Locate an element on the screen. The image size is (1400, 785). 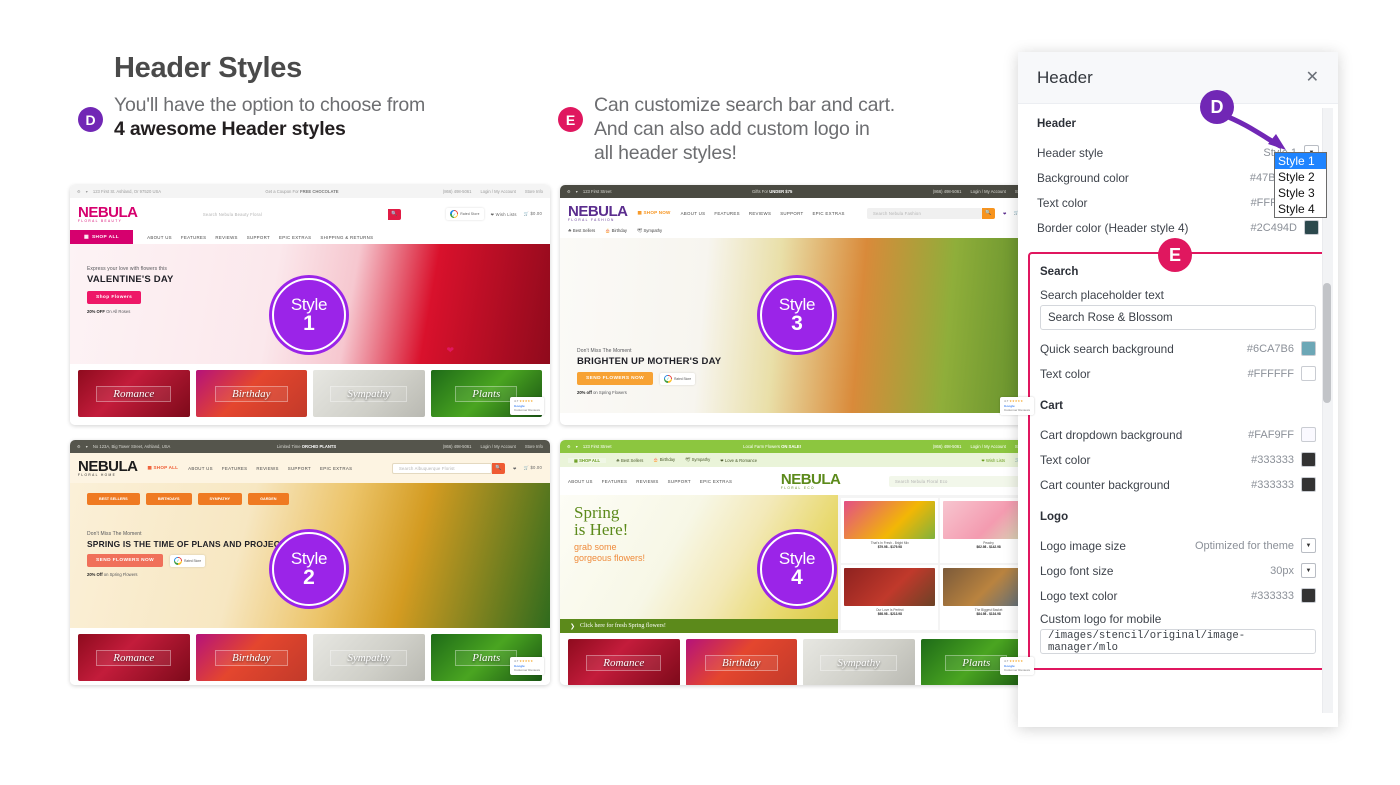
shop-all-button: ▦ SHOP ALL is located at coordinates (102, 237).